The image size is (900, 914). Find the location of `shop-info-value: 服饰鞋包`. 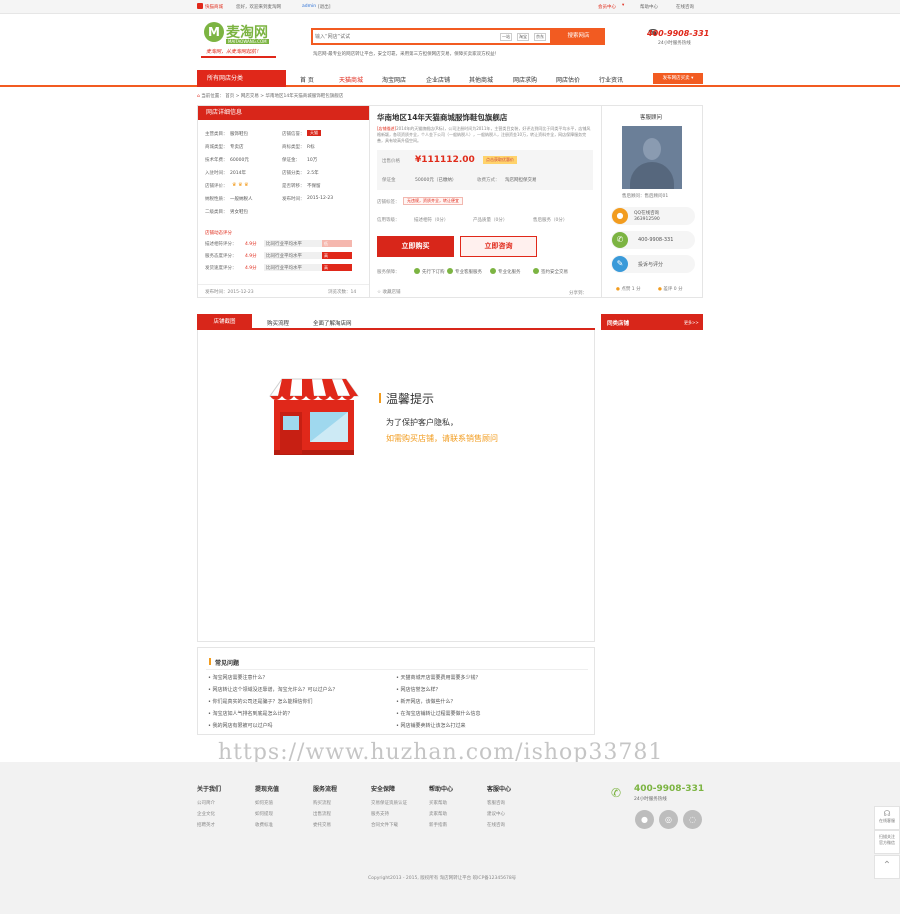

shop-info-value: 服饰鞋包 is located at coordinates (239, 134).